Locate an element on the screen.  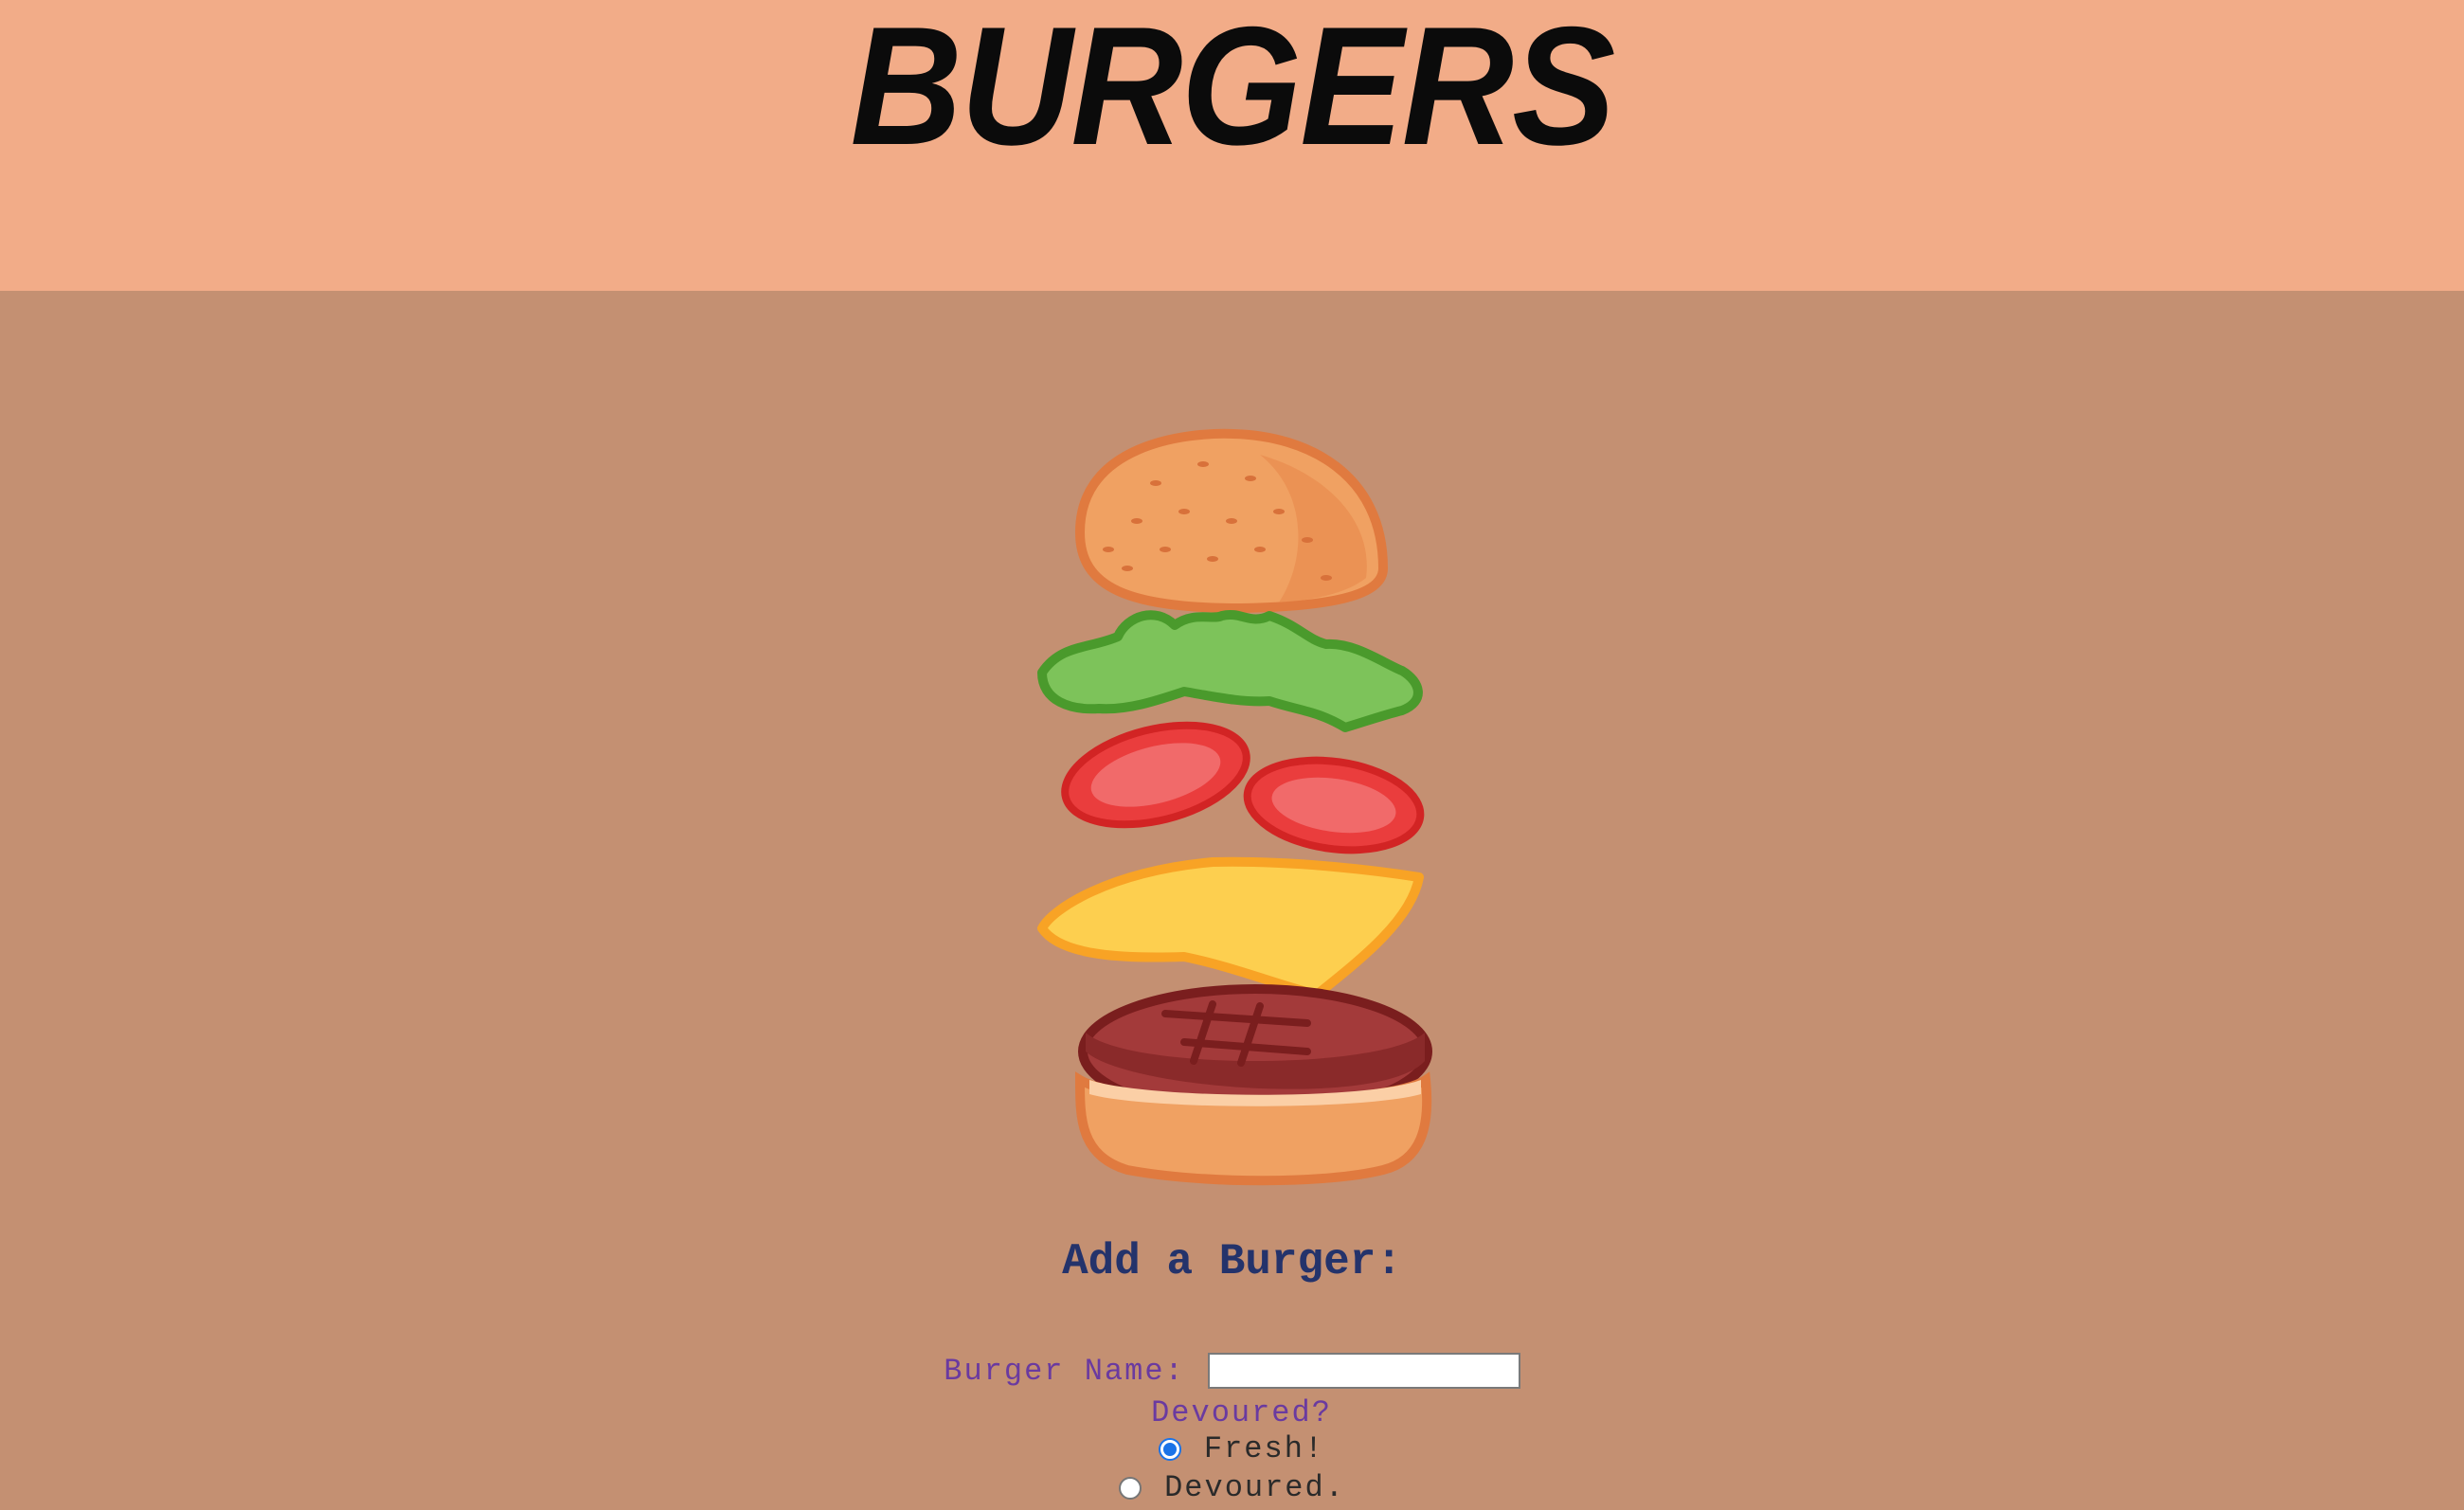
burger-name-input is located at coordinates (1363, 1371).